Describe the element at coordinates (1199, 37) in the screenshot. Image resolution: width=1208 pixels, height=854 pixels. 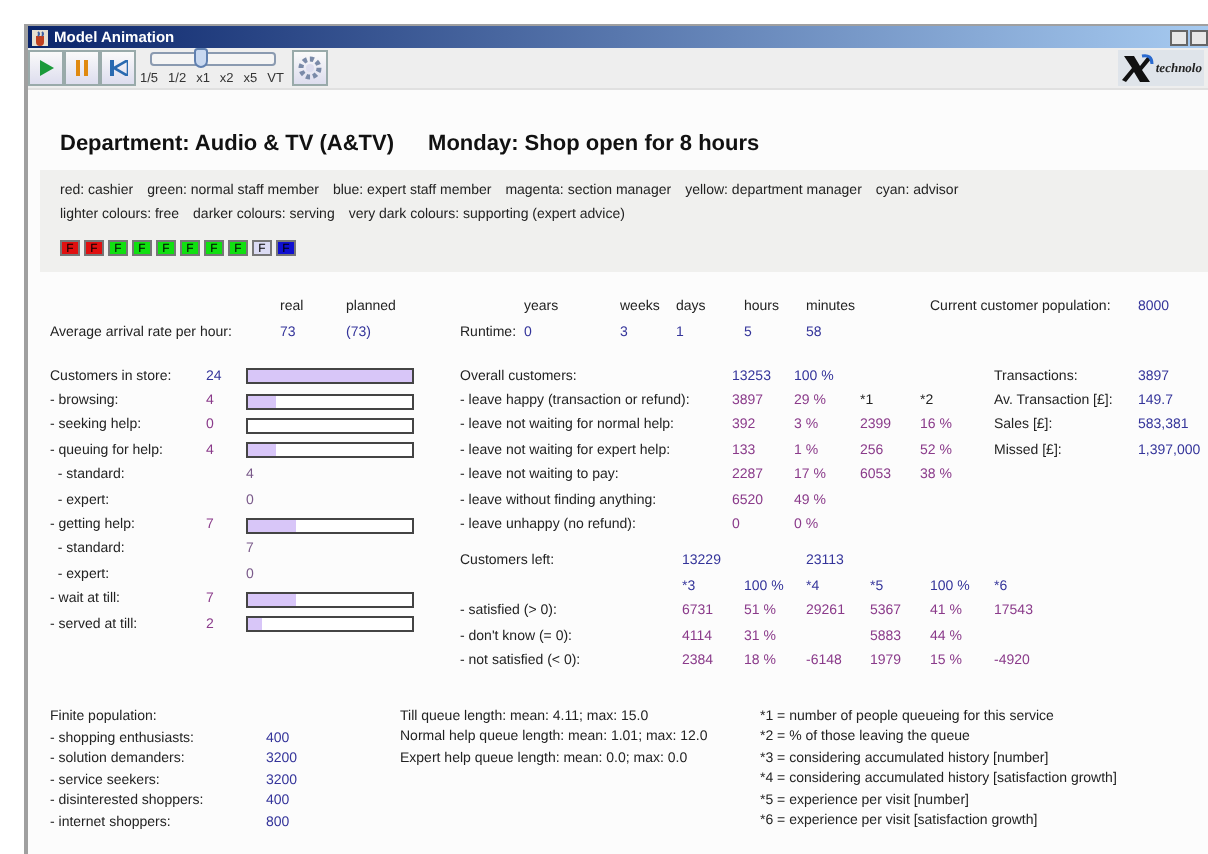
I see `maximize-button` at that location.